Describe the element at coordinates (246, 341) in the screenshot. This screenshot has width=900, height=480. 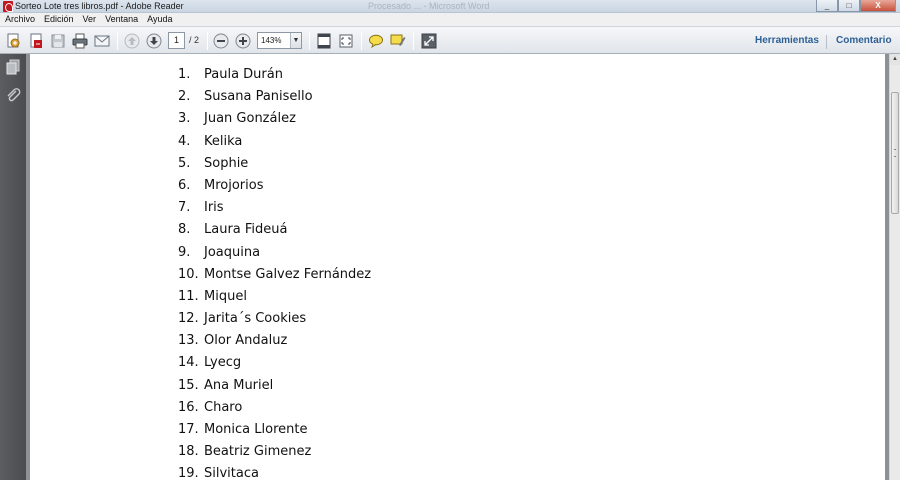
I see `item-name: Olor Andaluz` at that location.